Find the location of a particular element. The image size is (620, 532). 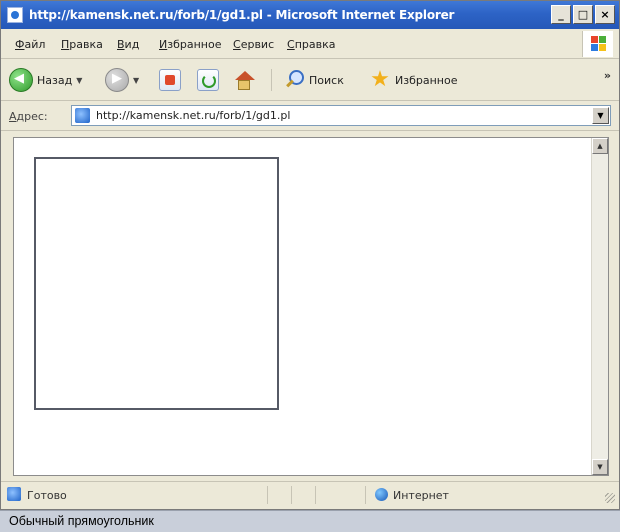

windows-logo-icon is located at coordinates (597, 44).